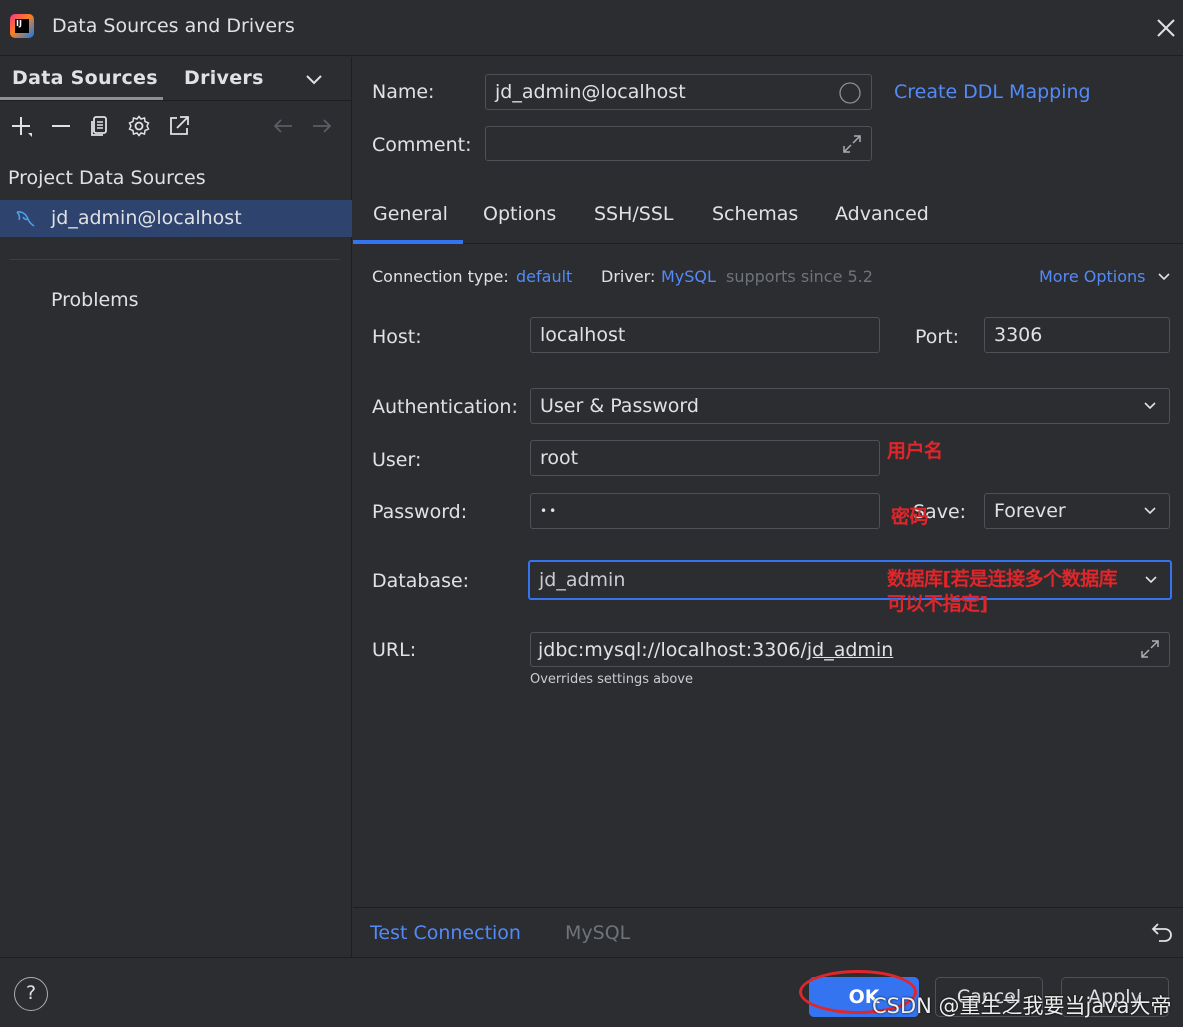 This screenshot has height=1027, width=1183. I want to click on watermark: CSDN @重生之我要当java大帝, so click(1022, 1006).